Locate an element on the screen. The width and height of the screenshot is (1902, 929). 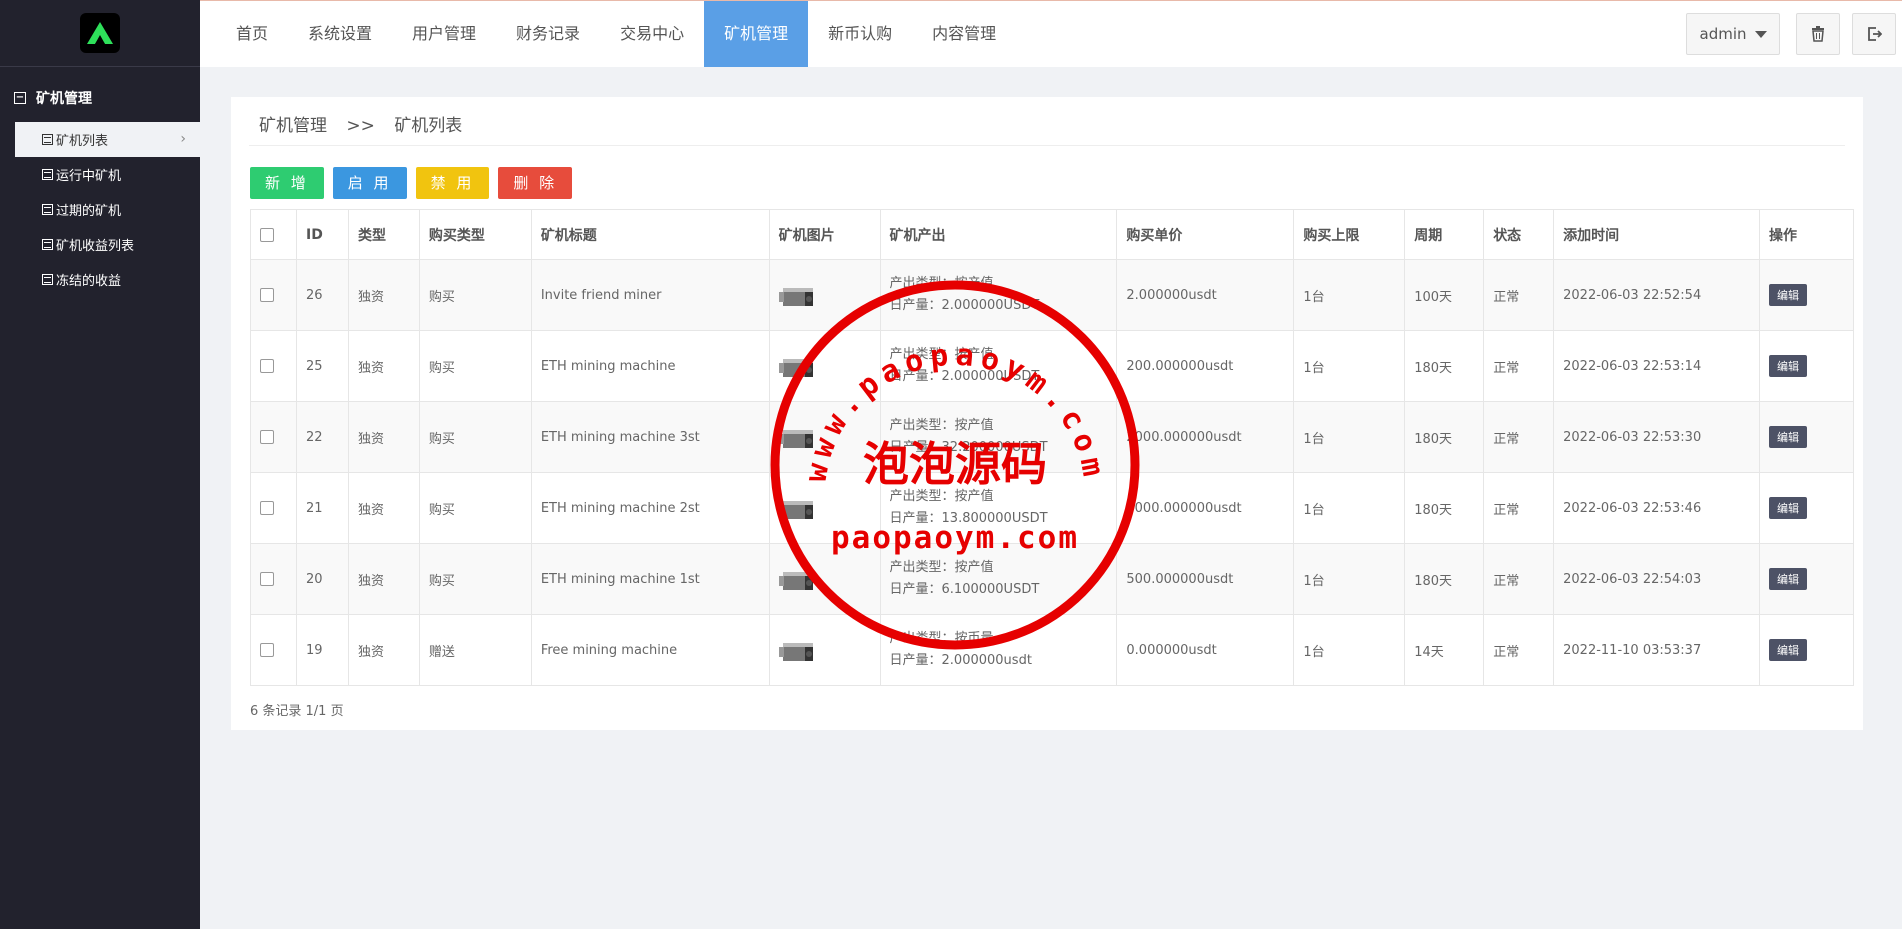
nav-item-home: 首页 is located at coordinates (252, 34).